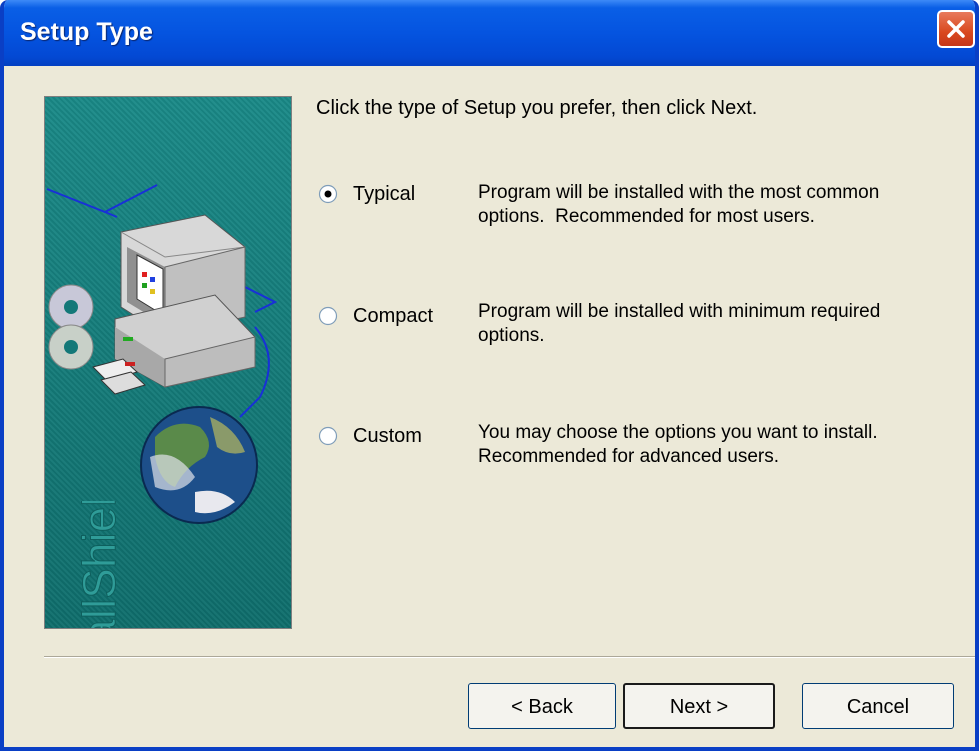 The width and height of the screenshot is (979, 751). What do you see at coordinates (393, 316) in the screenshot?
I see `option-compact-label: Compact` at bounding box center [393, 316].